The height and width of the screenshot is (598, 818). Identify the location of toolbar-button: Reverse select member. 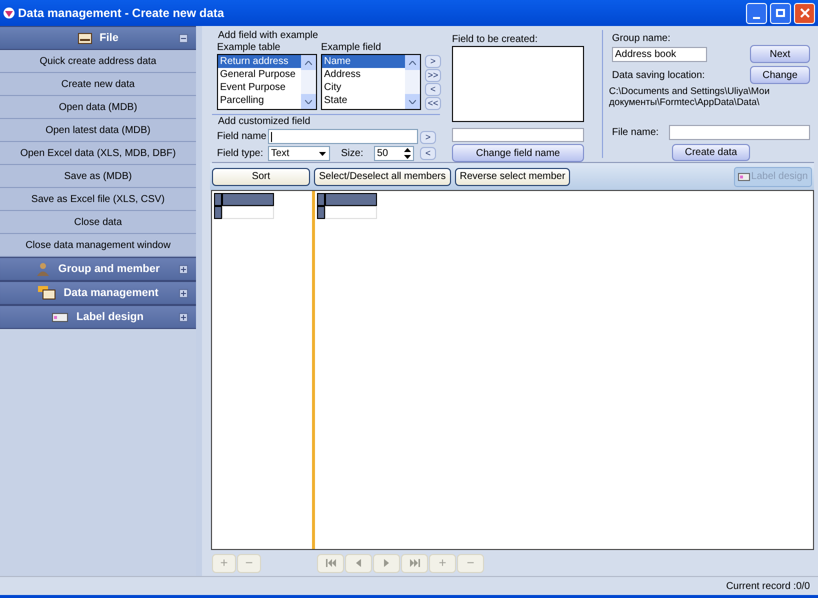
(512, 177).